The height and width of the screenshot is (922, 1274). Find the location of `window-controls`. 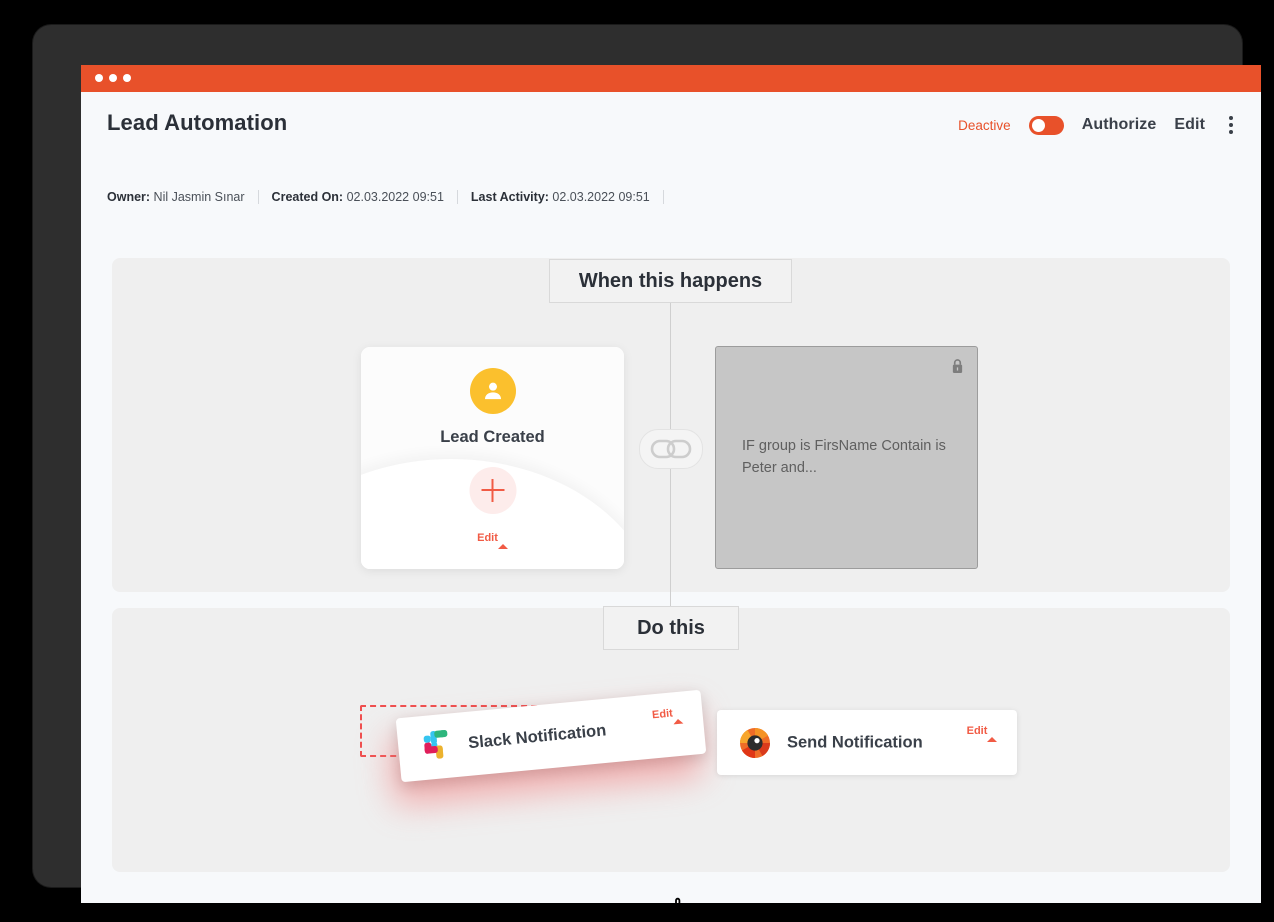

window-controls is located at coordinates (113, 78).